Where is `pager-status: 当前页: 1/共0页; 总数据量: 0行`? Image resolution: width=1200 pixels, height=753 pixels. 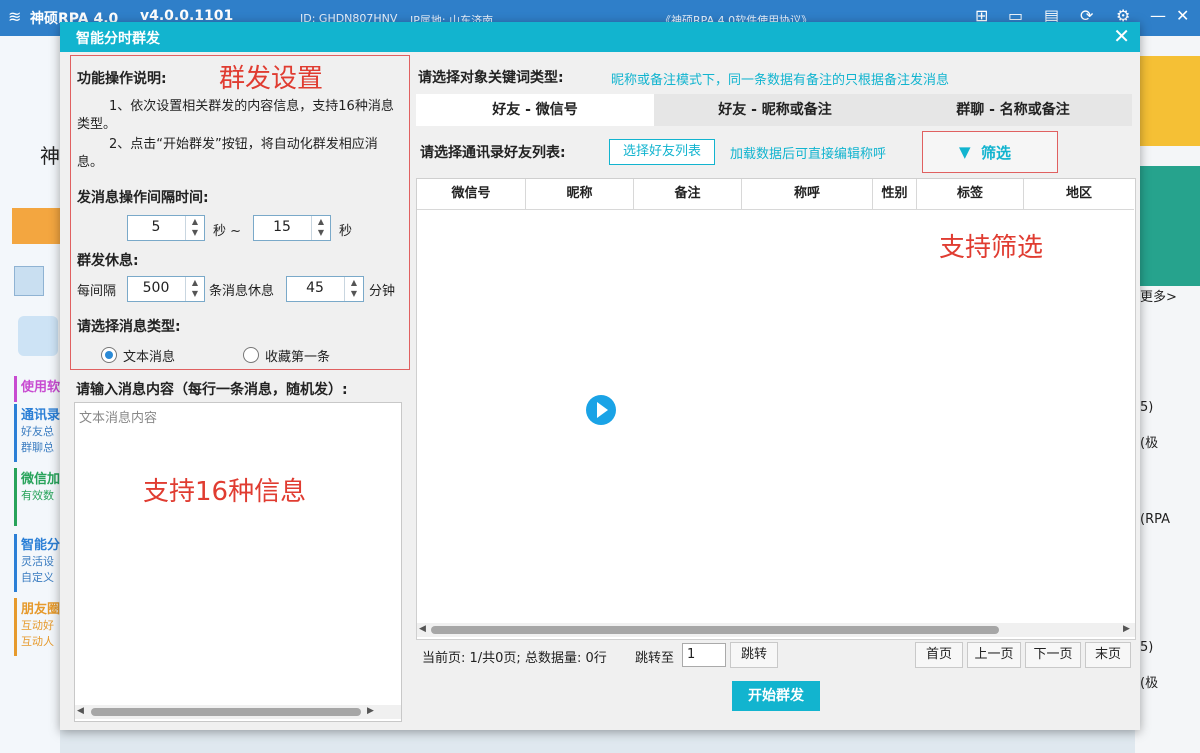 pager-status: 当前页: 1/共0页; 总数据量: 0行 is located at coordinates (514, 658).